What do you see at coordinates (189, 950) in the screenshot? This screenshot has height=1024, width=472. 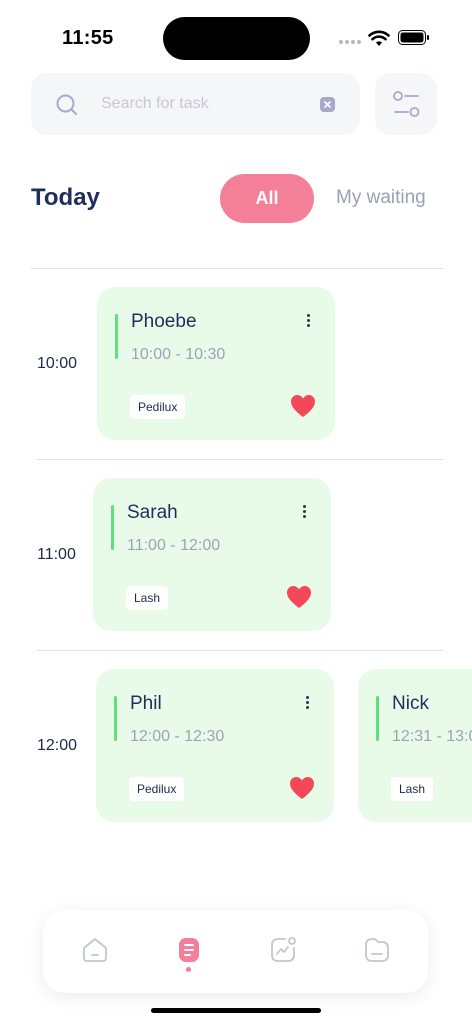 I see `task-list-icon` at bounding box center [189, 950].